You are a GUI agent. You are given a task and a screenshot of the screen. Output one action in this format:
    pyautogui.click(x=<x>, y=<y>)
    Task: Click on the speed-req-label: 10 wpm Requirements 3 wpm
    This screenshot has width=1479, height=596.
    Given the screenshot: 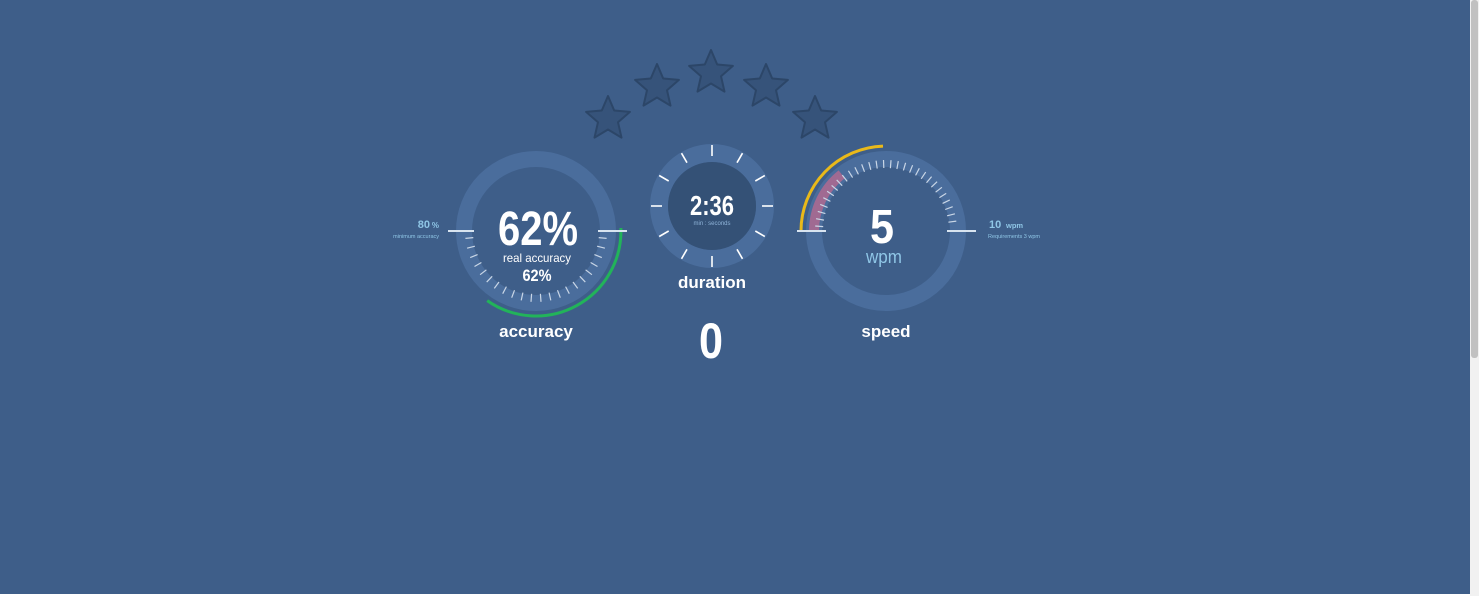 What is the action you would take?
    pyautogui.click(x=1014, y=229)
    